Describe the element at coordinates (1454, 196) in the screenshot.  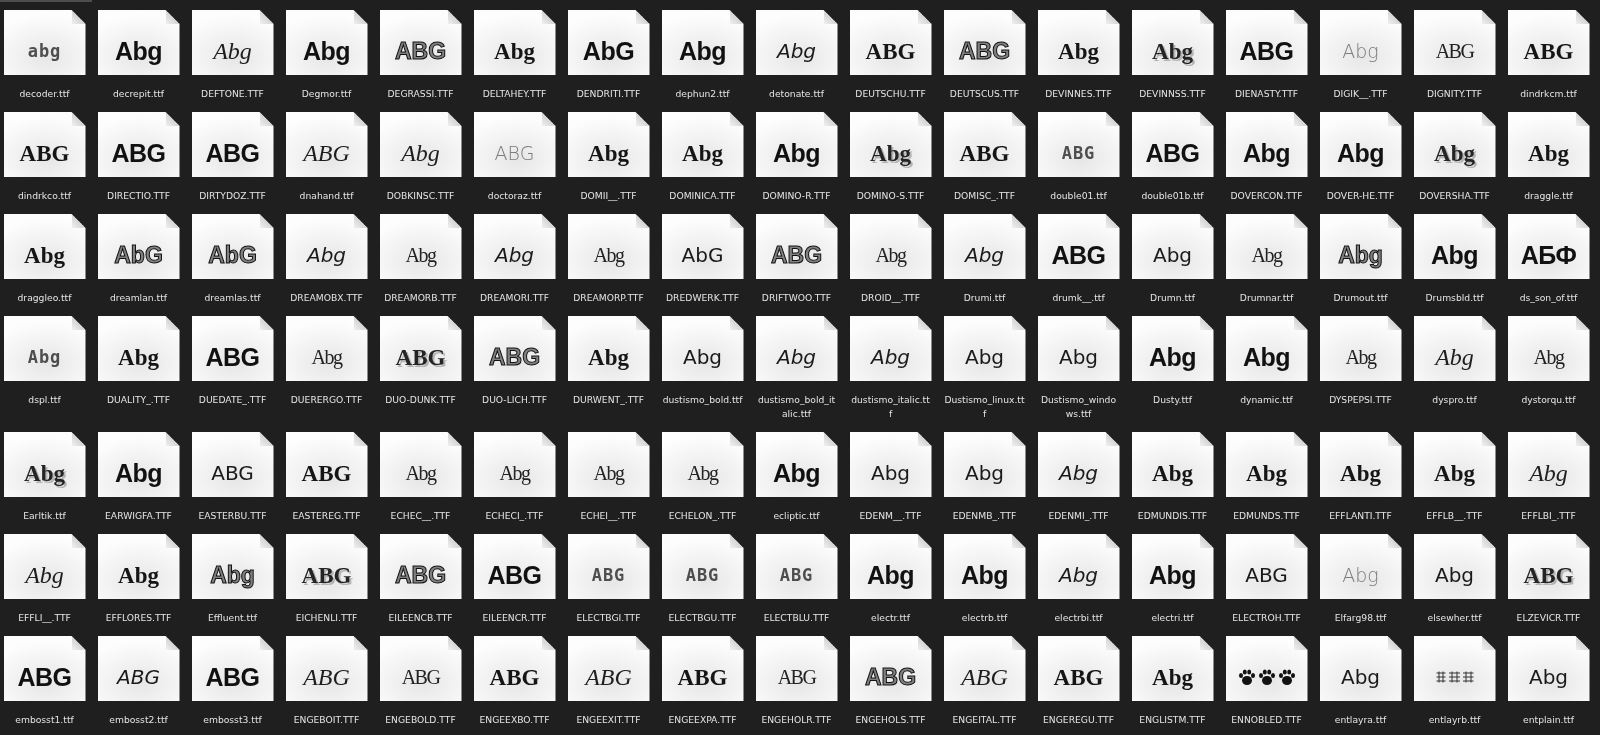
I see `file-name: DOVERSHA.TTF` at that location.